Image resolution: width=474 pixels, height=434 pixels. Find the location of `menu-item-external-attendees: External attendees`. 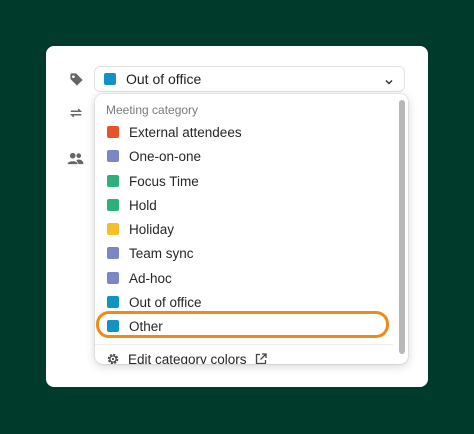

menu-item-external-attendees: External attendees is located at coordinates (244, 132).